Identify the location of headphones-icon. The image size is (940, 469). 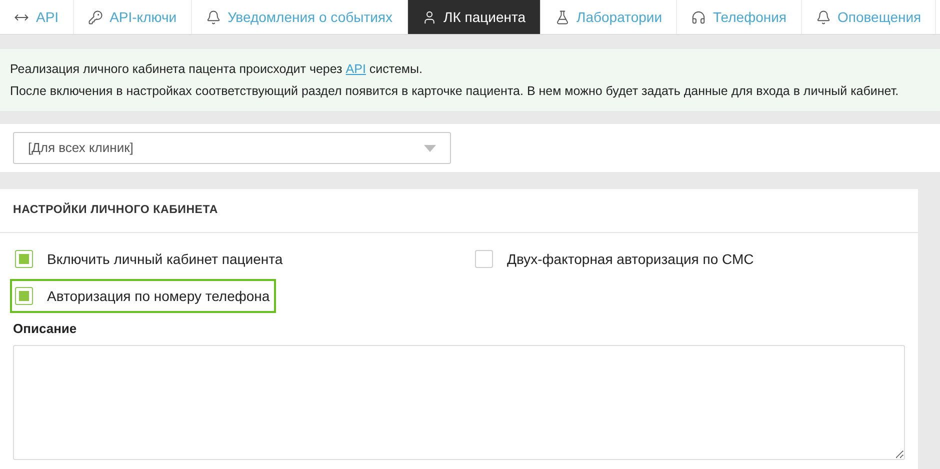
(698, 17).